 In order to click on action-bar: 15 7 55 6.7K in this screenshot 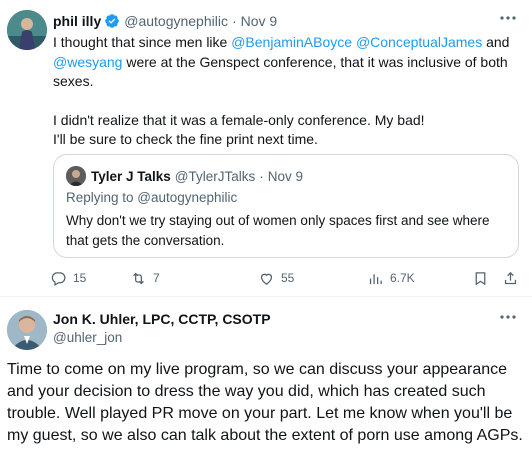, I will do `click(285, 278)`.